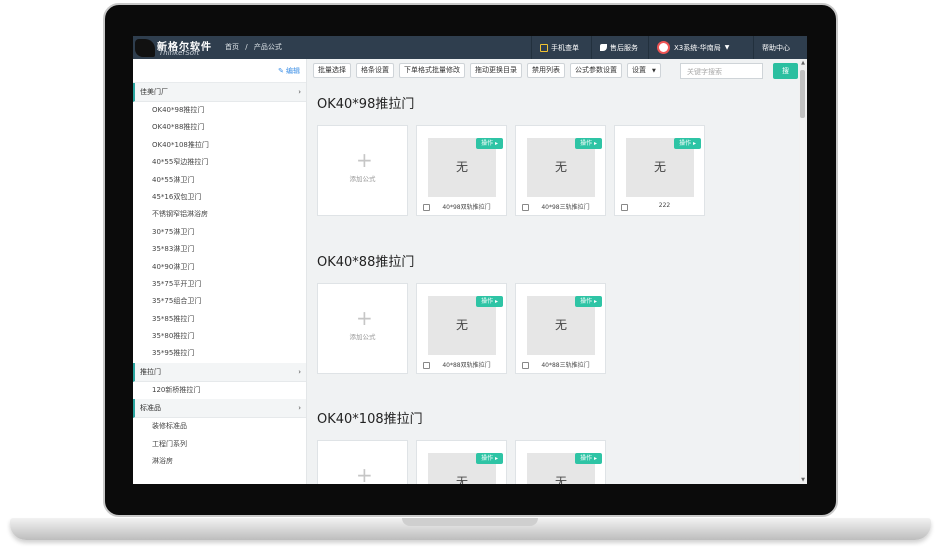 The image size is (940, 550). Describe the element at coordinates (267, 47) in the screenshot. I see `breadcrumb-current: 产品公式` at that location.